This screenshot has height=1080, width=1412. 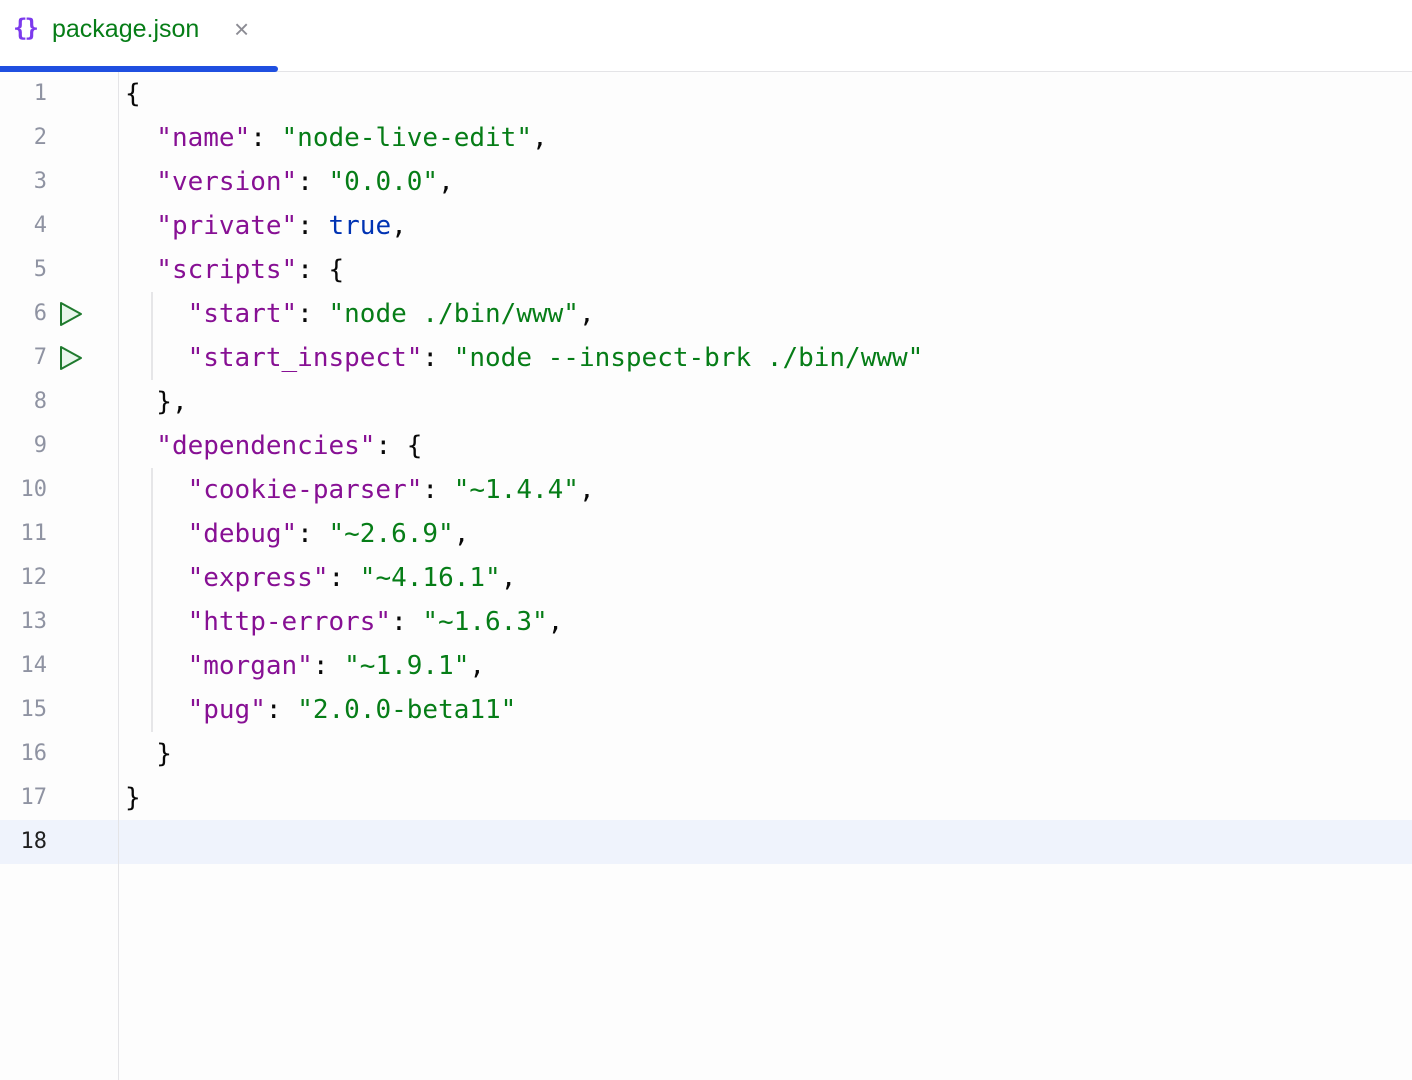 I want to click on tab-package-json: {} package.json ×, so click(x=139, y=36).